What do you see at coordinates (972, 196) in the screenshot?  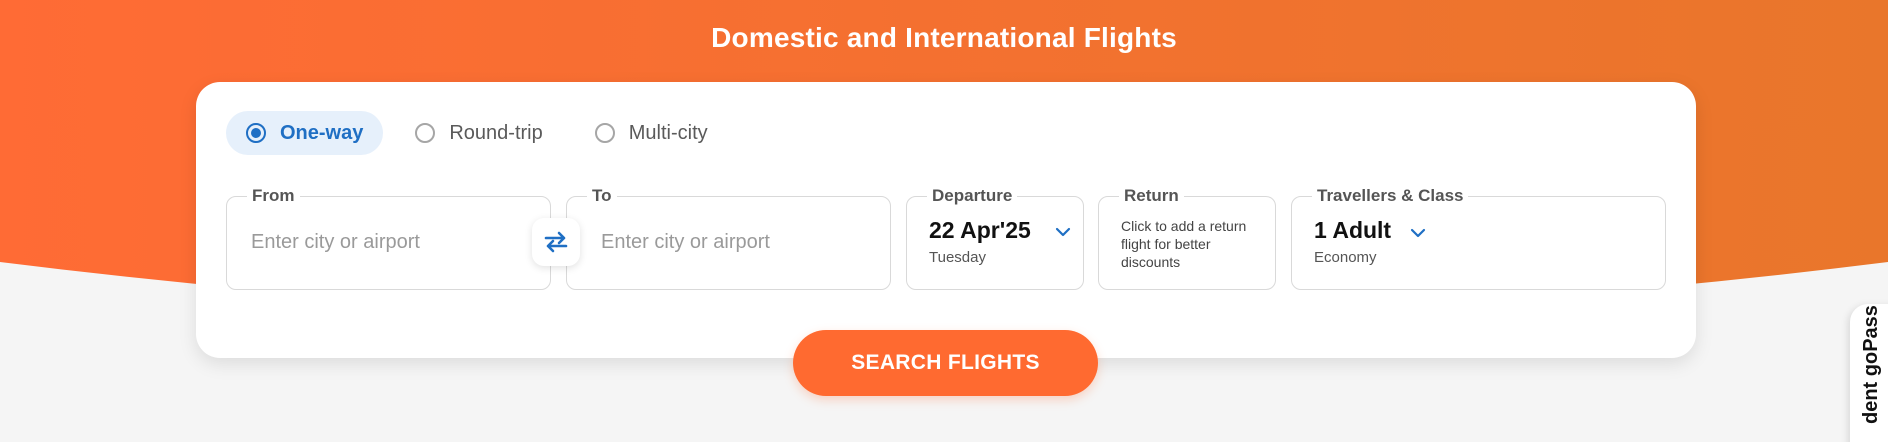 I see `departure-label: Departure` at bounding box center [972, 196].